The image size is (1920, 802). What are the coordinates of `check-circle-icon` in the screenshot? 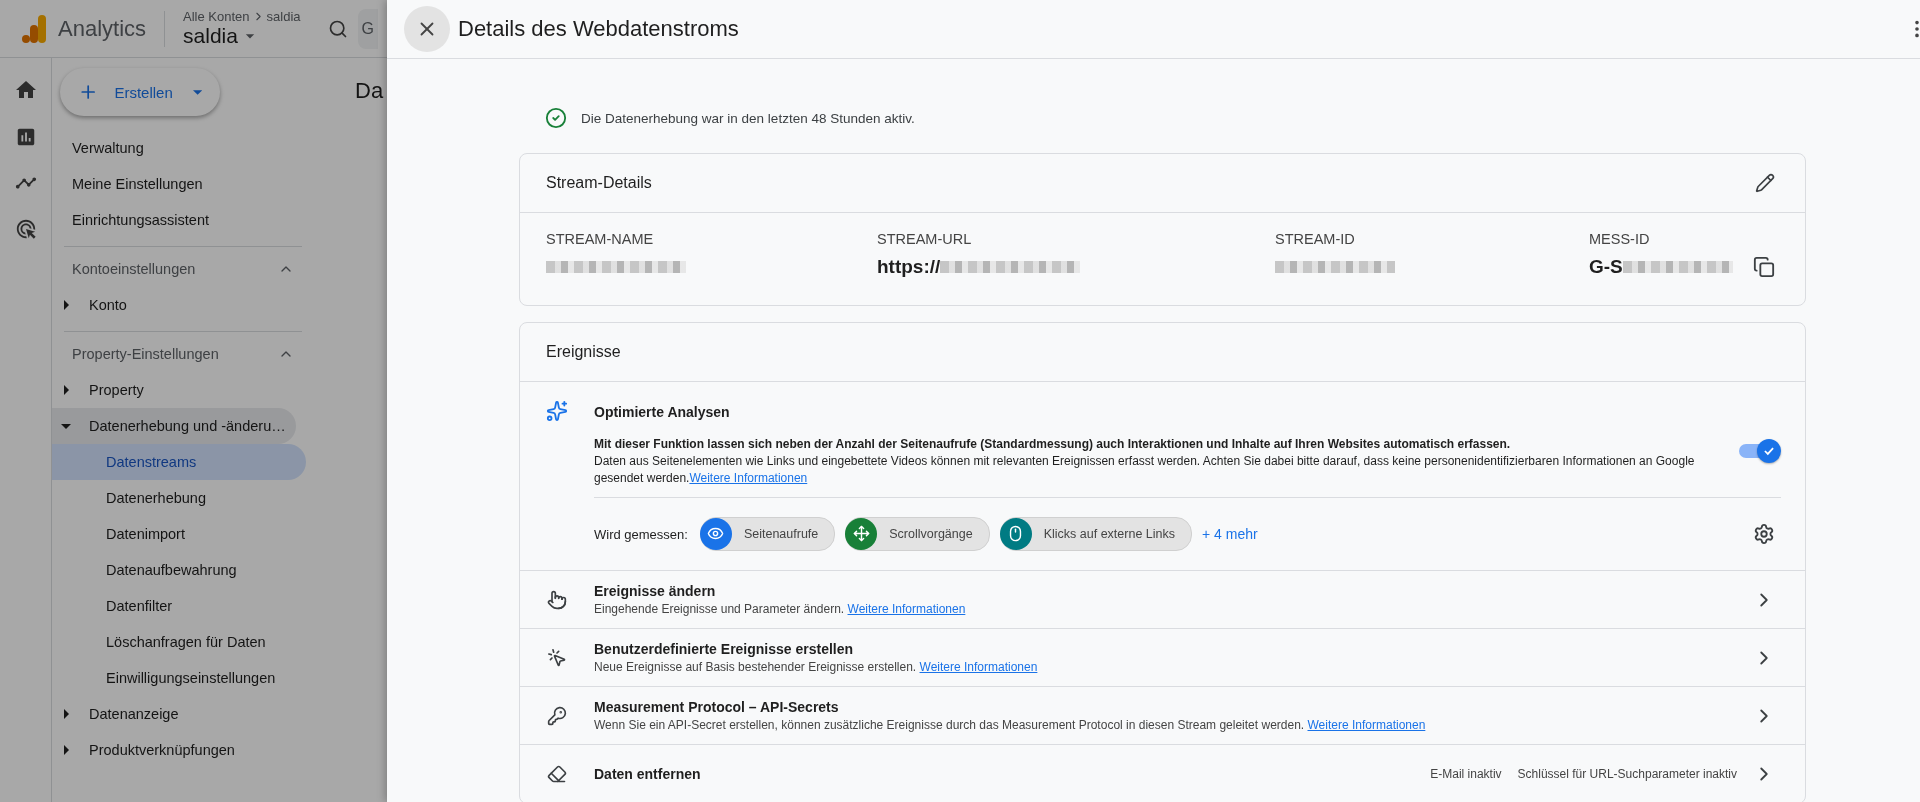 It's located at (556, 118).